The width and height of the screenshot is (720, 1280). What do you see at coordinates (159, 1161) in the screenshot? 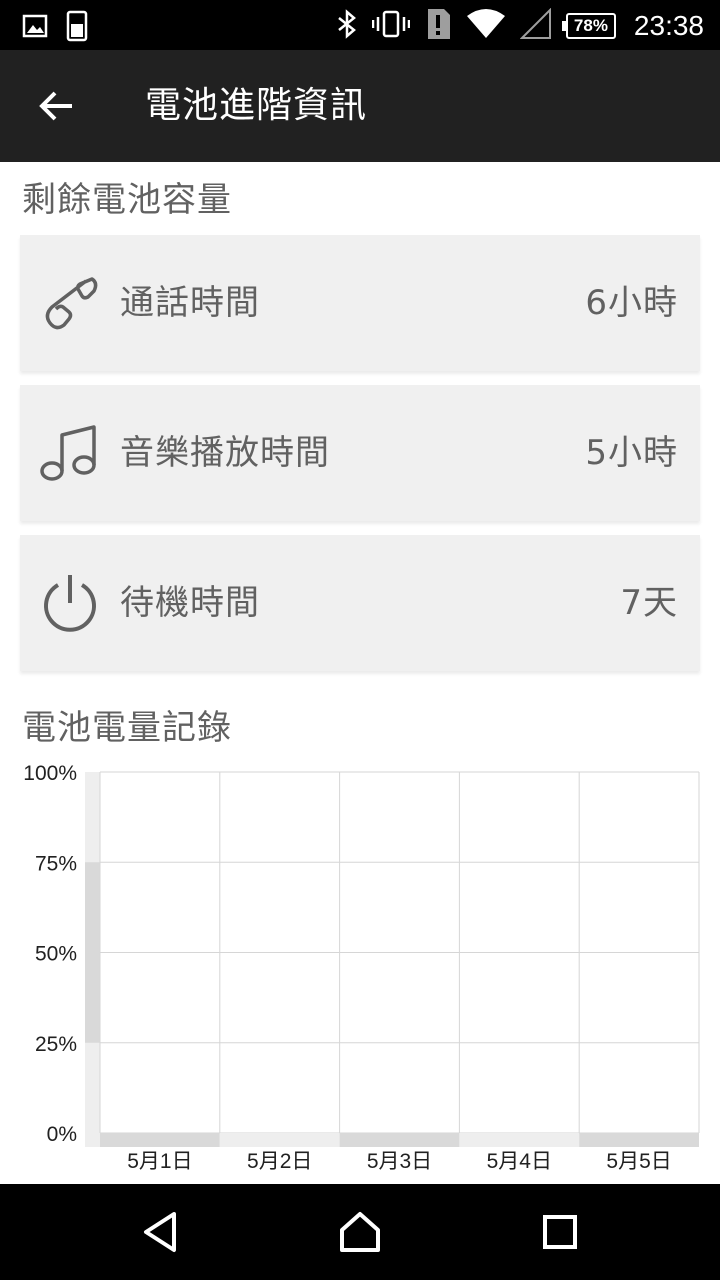
I see `x-tick-label: 5月1日` at bounding box center [159, 1161].